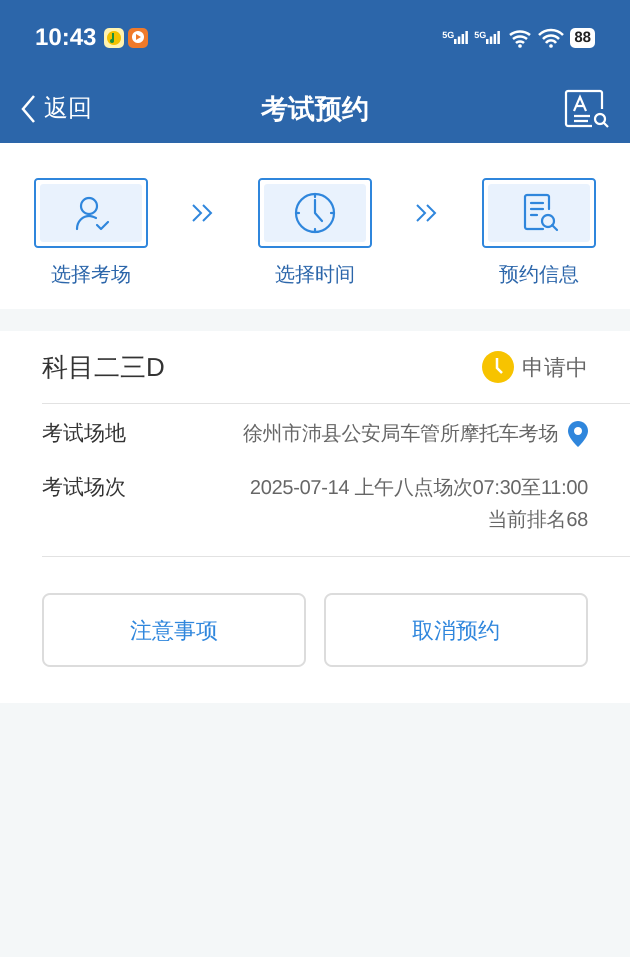 The image size is (630, 957). Describe the element at coordinates (56, 109) in the screenshot. I see `back-button: 返回` at that location.